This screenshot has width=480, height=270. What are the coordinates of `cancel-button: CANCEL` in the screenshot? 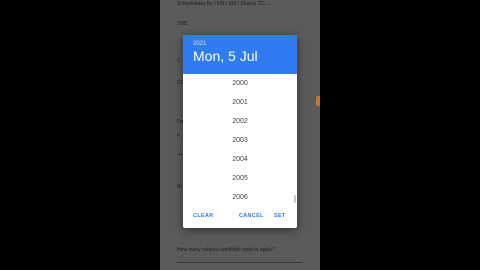 It's located at (251, 216).